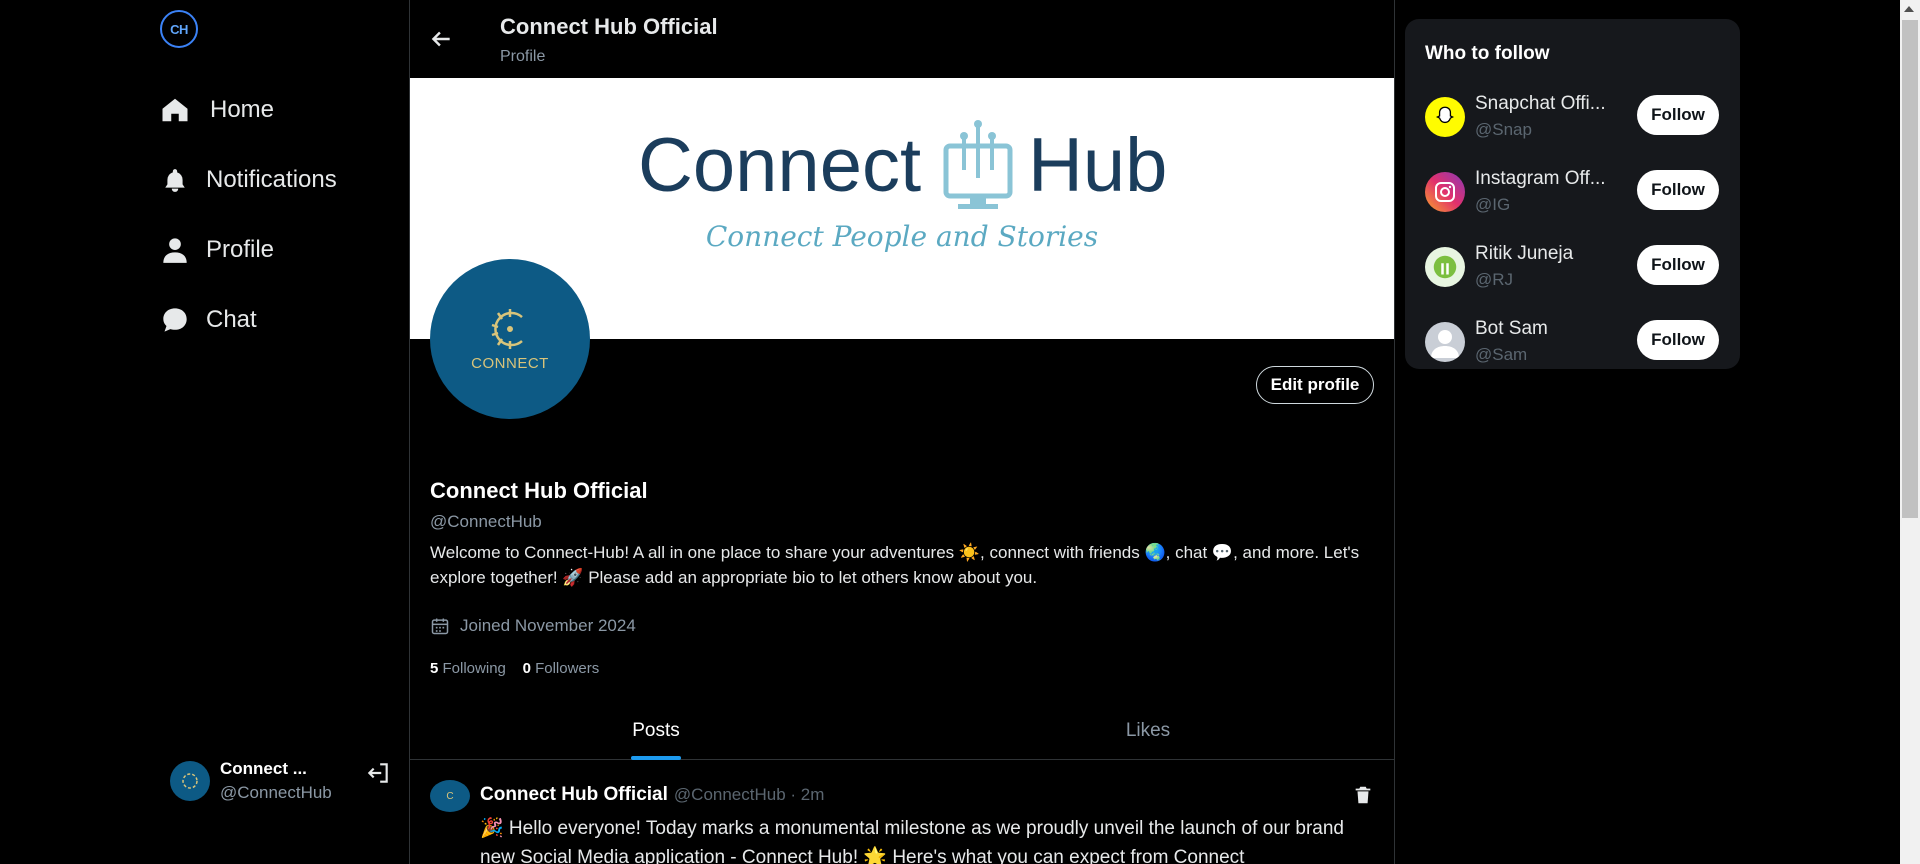 Image resolution: width=1920 pixels, height=864 pixels. I want to click on suggested-user: Ritik Juneja @RJ Follow, so click(1575, 271).